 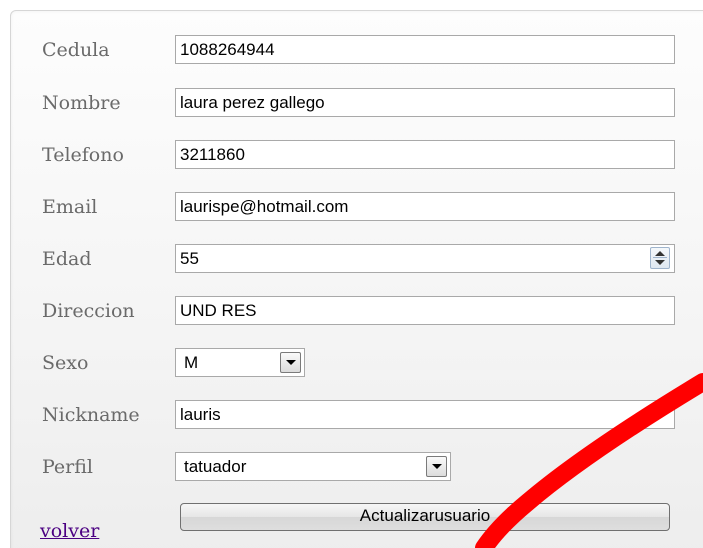 What do you see at coordinates (425, 154) in the screenshot?
I see `telefono-input: 3211860` at bounding box center [425, 154].